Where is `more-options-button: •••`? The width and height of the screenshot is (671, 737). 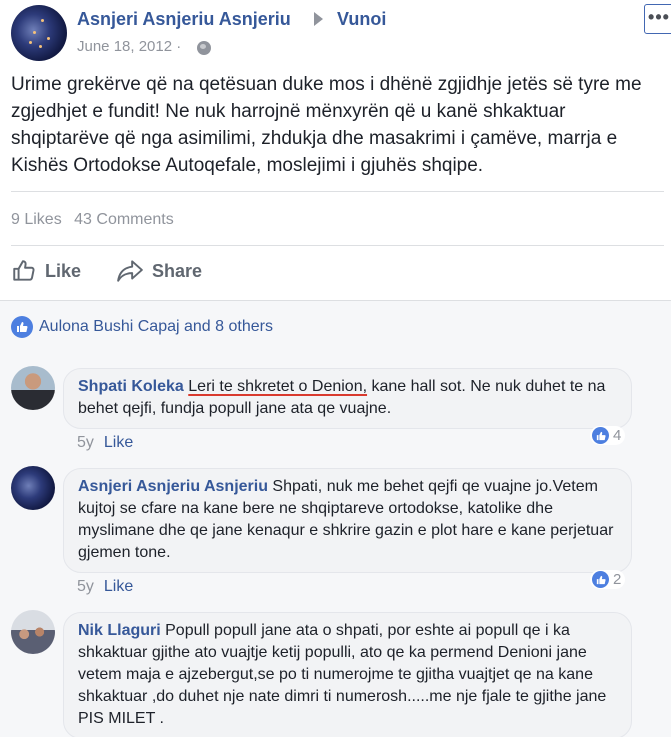
more-options-button: ••• is located at coordinates (657, 19).